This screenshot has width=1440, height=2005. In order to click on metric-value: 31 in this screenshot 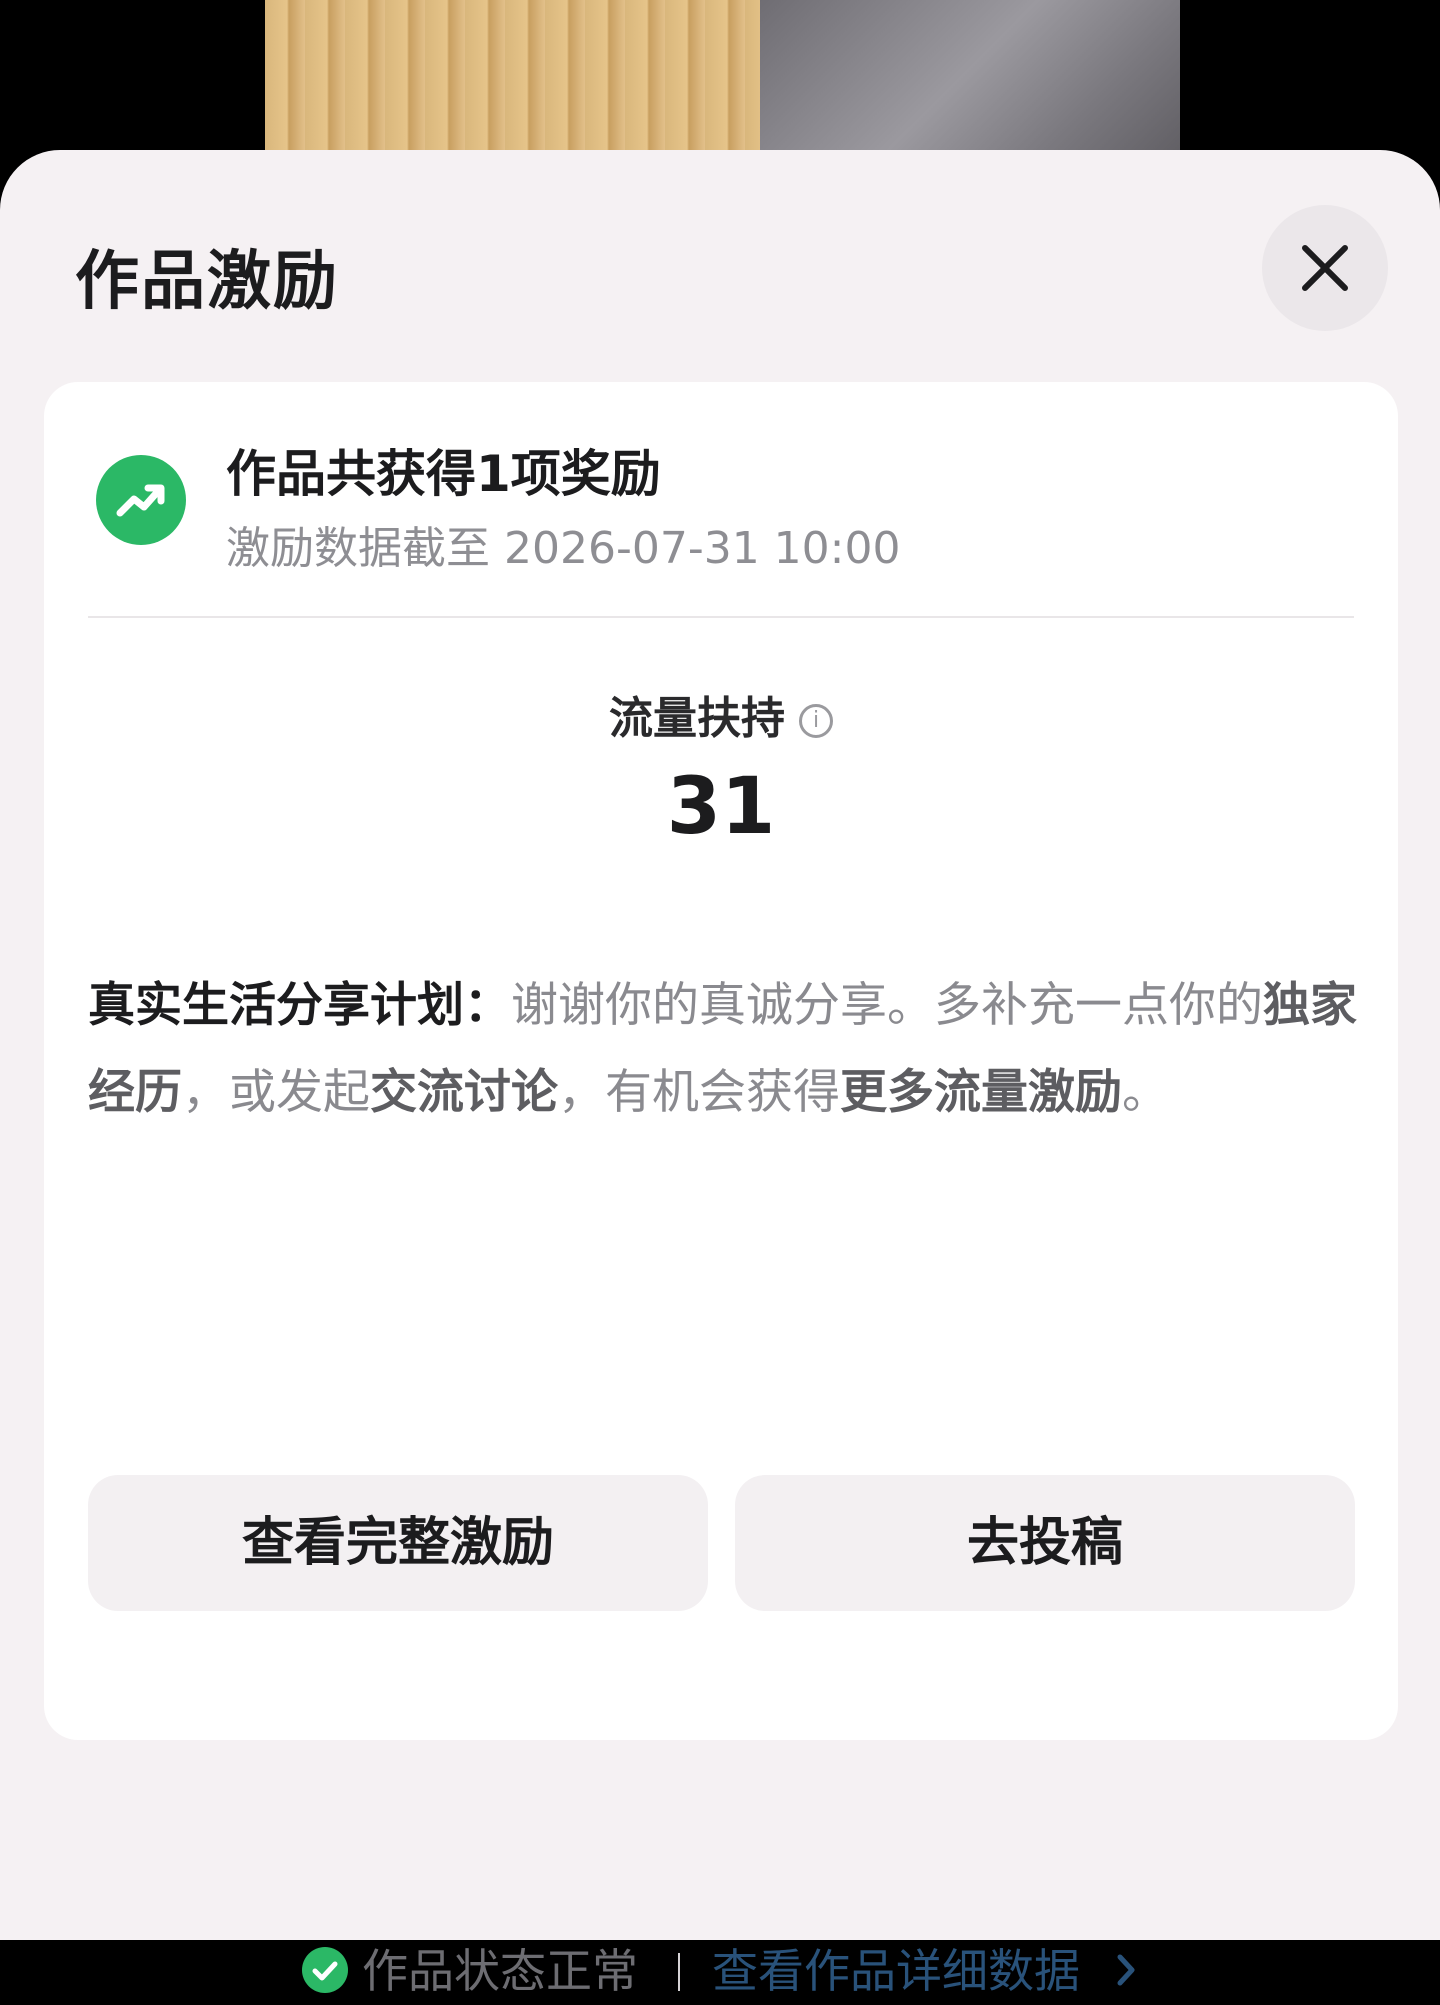, I will do `click(721, 807)`.